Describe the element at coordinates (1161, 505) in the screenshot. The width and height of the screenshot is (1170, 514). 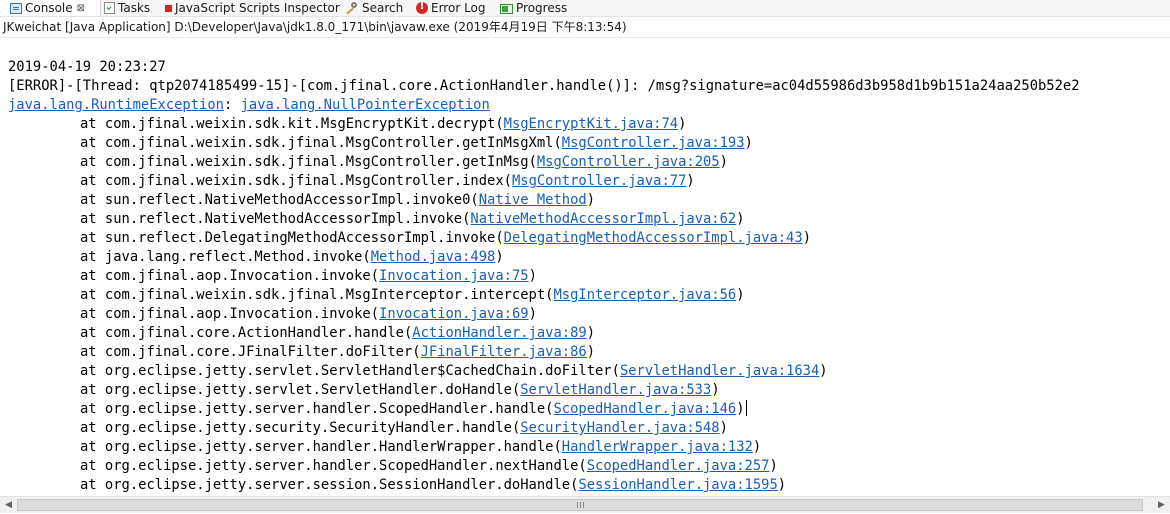
I see `scroll-right-arrow-icon: ▶` at that location.